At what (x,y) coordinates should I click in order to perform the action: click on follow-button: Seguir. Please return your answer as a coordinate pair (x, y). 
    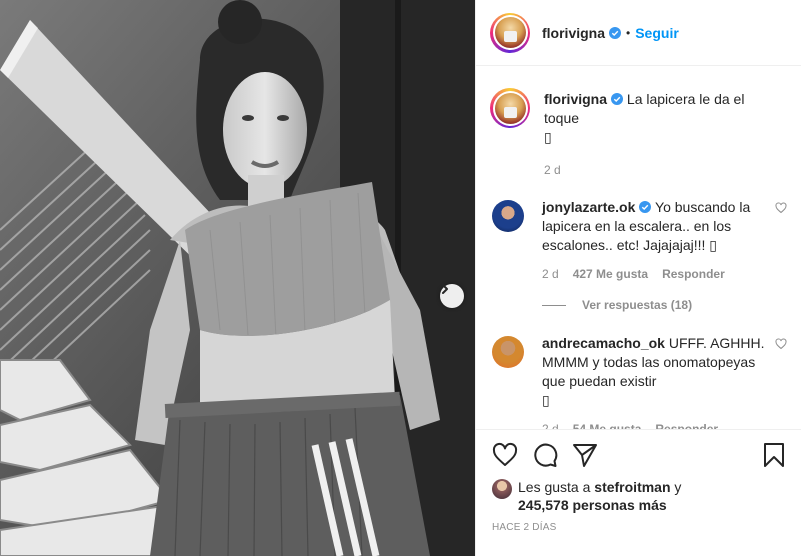
    Looking at the image, I should click on (657, 33).